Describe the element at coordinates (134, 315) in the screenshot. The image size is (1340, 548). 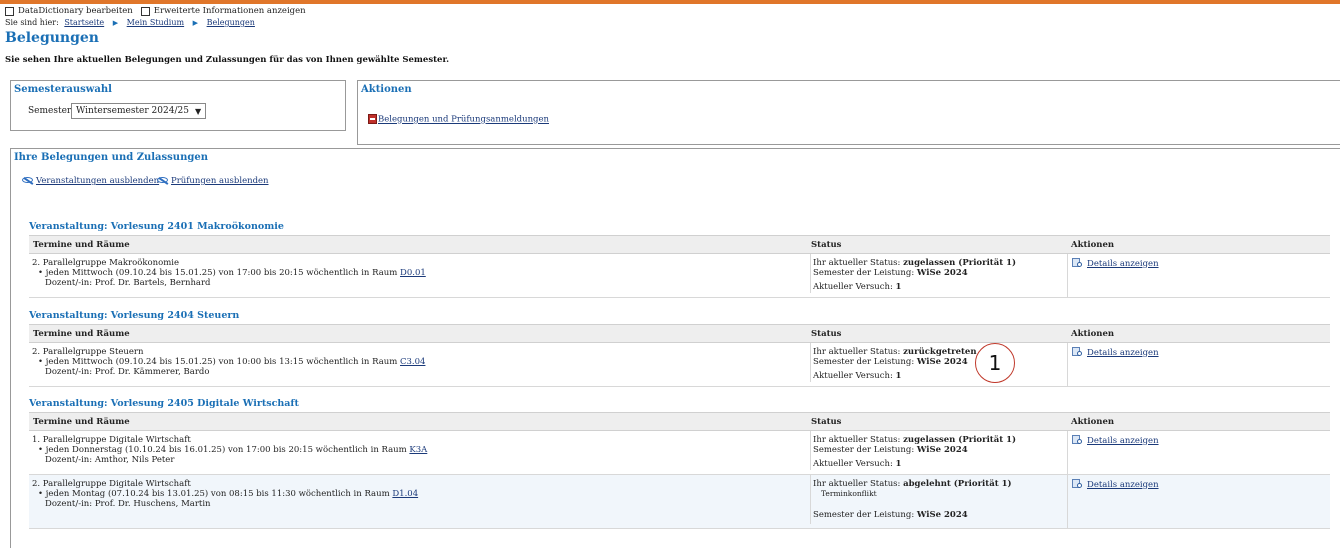
I see `course-title: Veranstaltung: Vorlesung 2404 Steuern` at that location.